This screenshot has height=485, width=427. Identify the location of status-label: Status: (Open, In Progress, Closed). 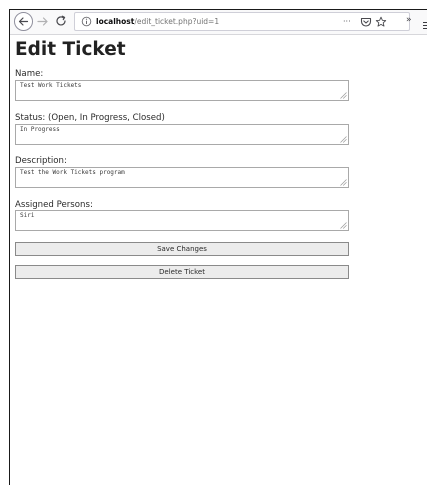
(90, 118).